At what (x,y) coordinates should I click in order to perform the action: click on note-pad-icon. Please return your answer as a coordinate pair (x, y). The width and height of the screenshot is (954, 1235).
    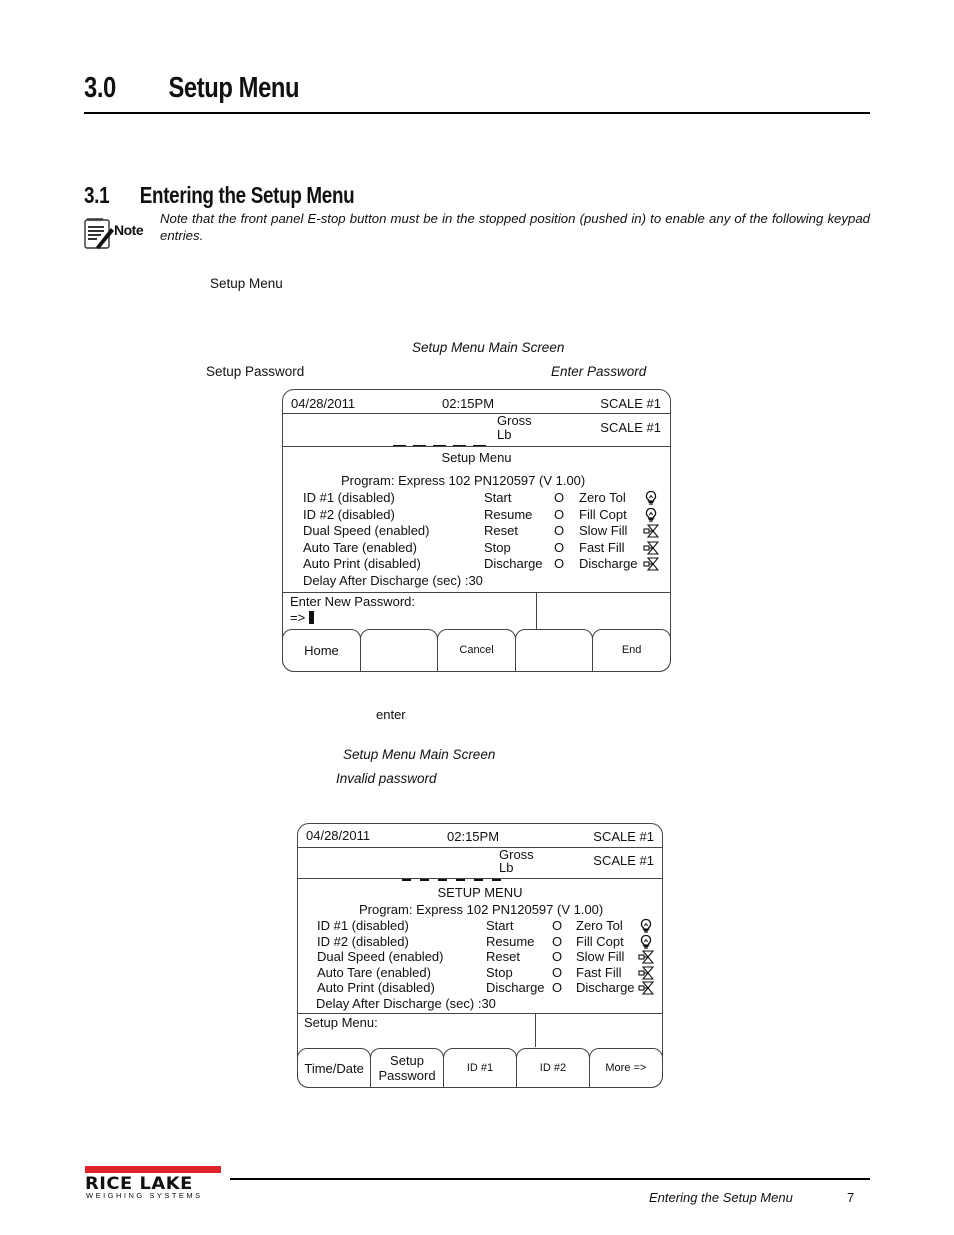
    Looking at the image, I should click on (99, 233).